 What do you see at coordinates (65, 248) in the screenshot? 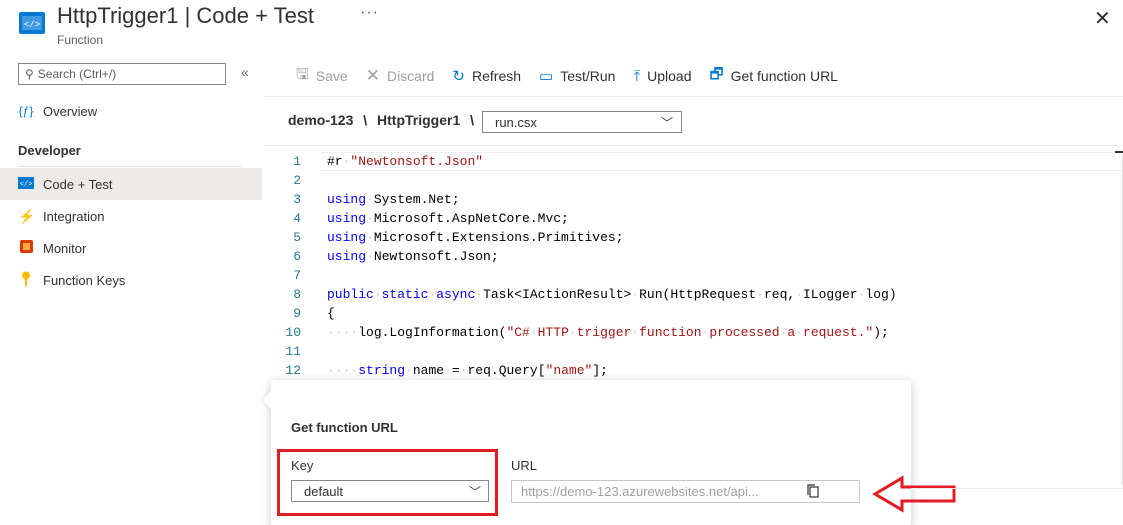
I see `sidebar-item-label: Monitor` at bounding box center [65, 248].